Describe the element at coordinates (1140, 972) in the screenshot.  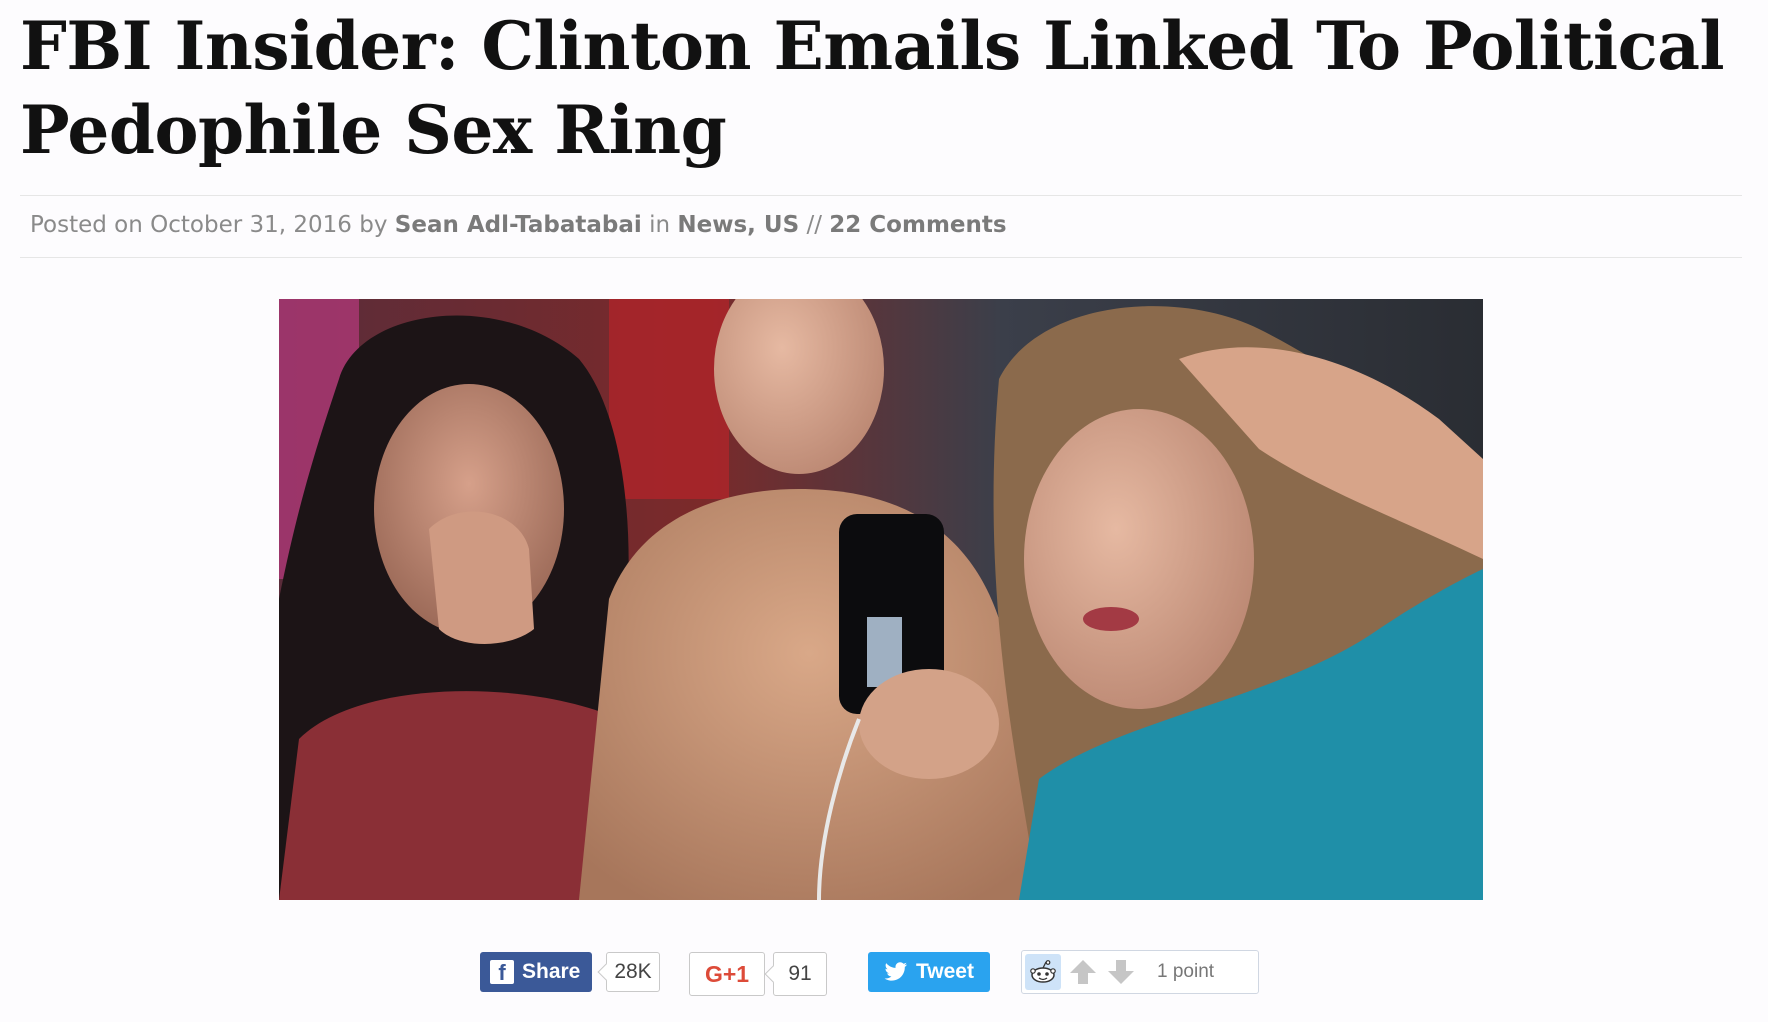
I see `reddit-vote-widget: 1 point` at that location.